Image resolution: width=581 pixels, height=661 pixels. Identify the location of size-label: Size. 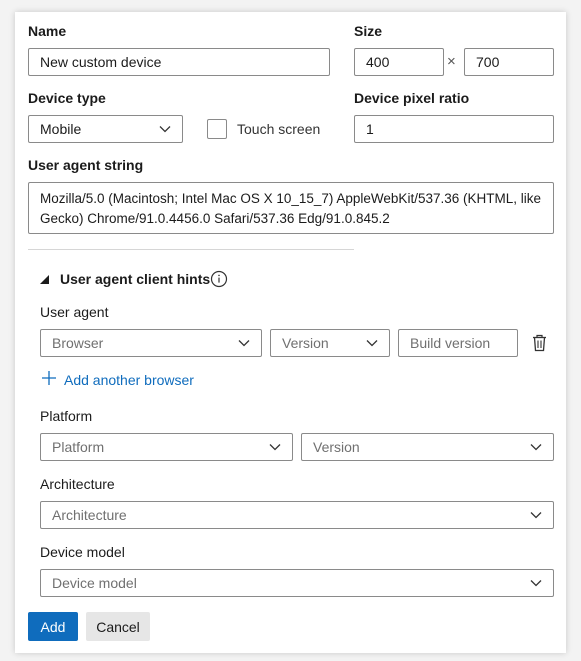
(368, 31).